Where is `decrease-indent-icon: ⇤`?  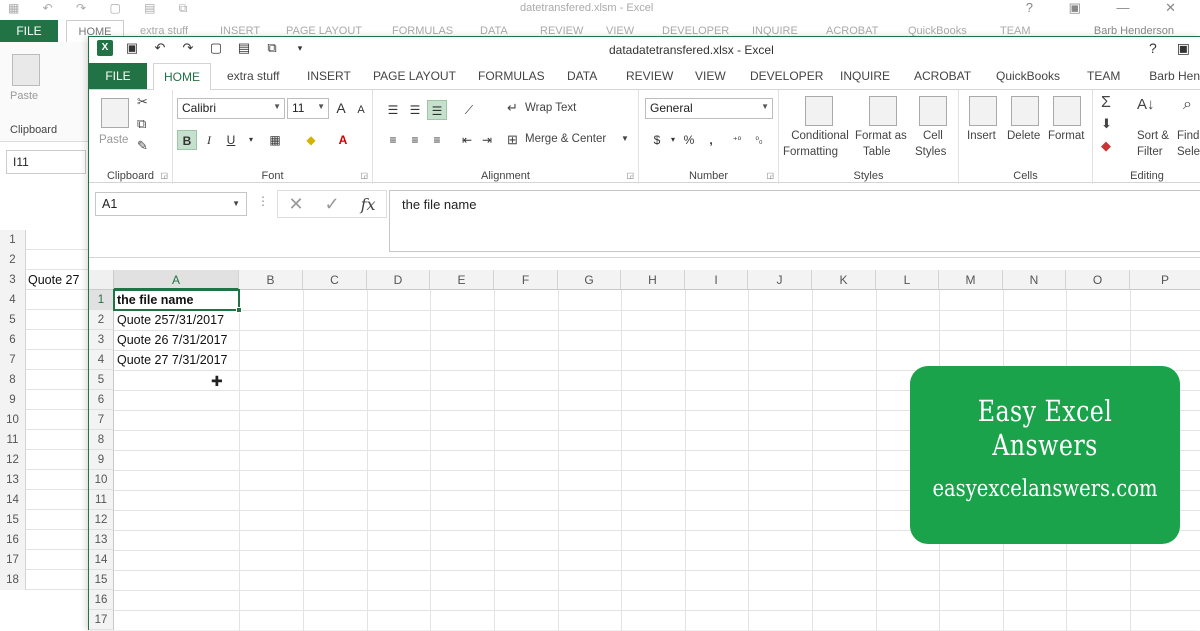 decrease-indent-icon: ⇤ is located at coordinates (467, 140).